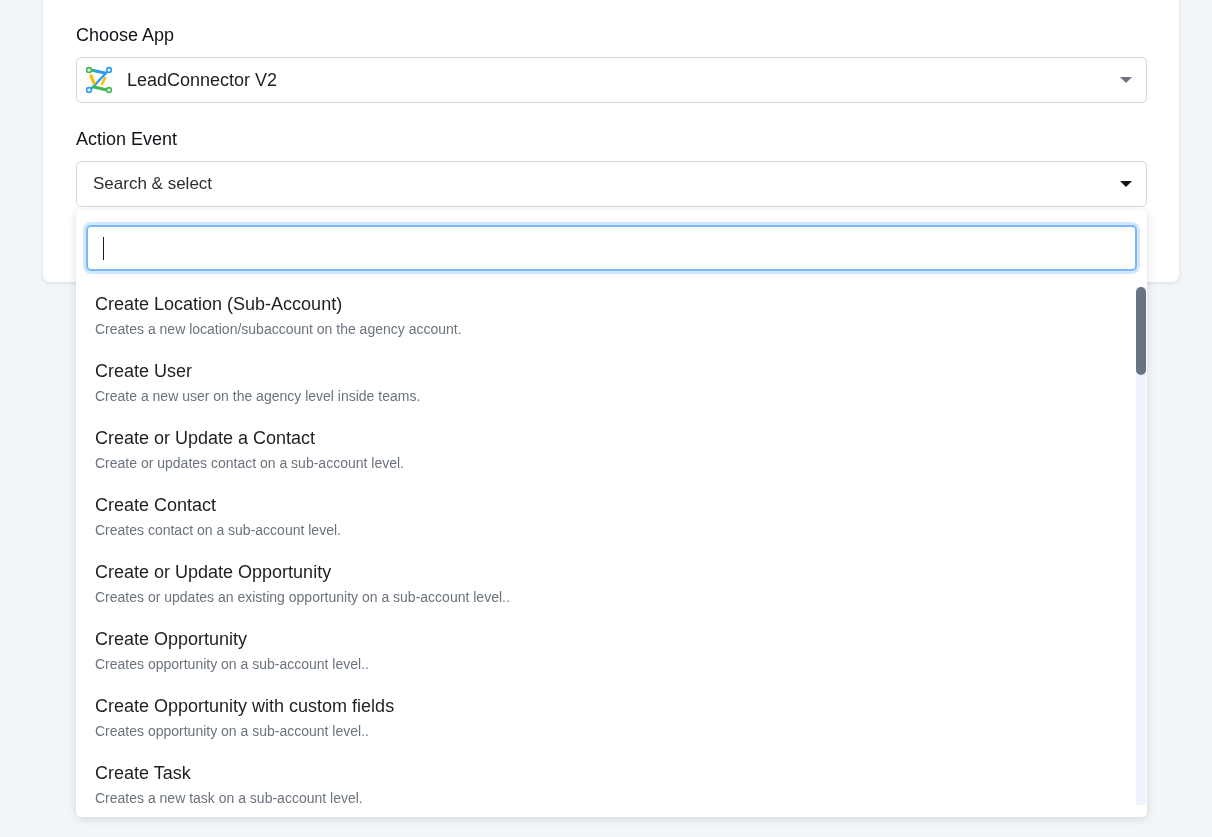 The image size is (1212, 837). Describe the element at coordinates (143, 773) in the screenshot. I see `option-title: Create Task` at that location.